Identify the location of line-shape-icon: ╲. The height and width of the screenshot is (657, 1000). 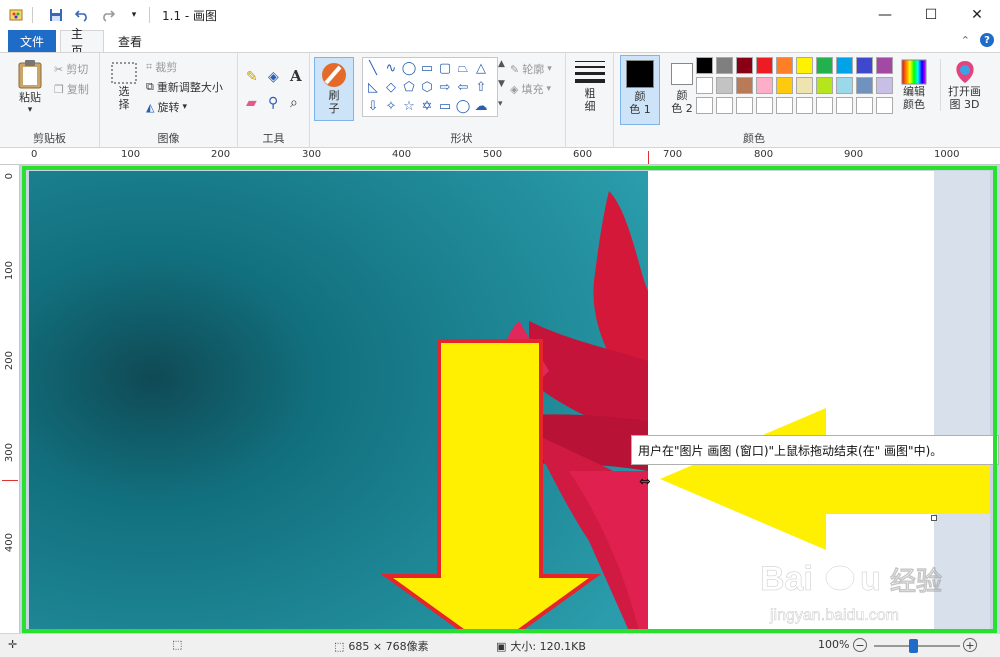
(373, 68).